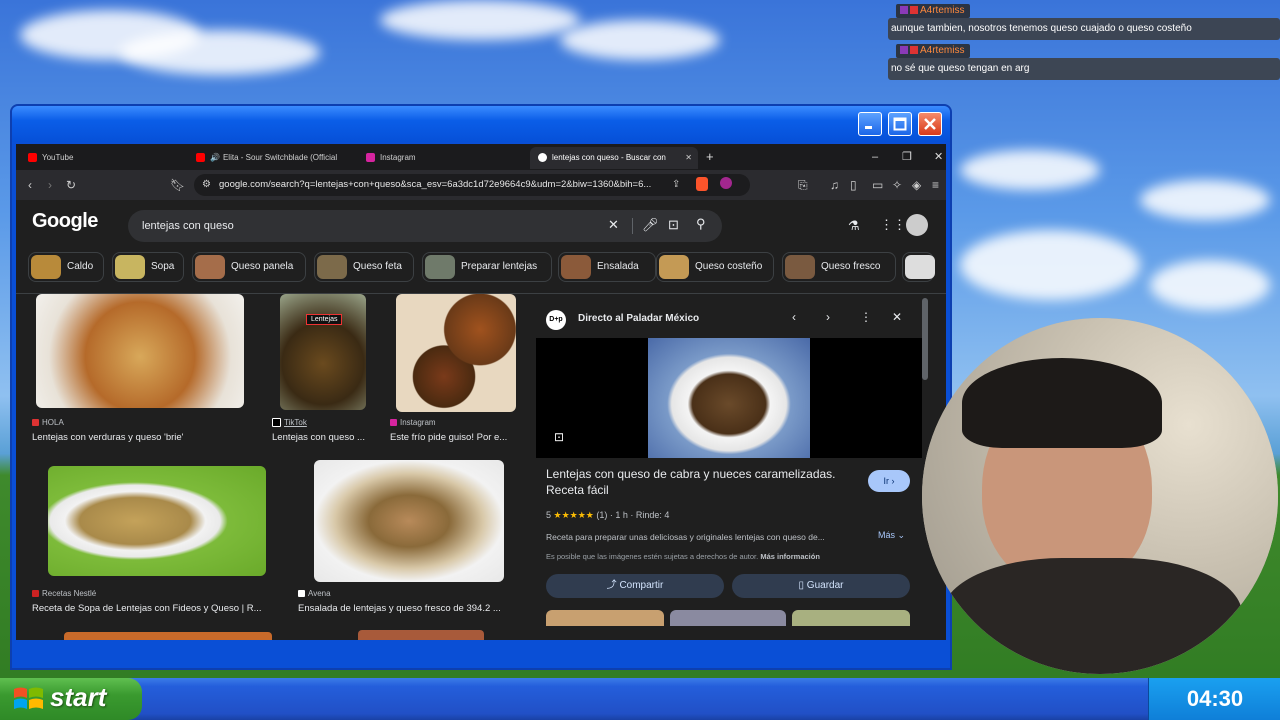  I want to click on site-info-icon: ⚙, so click(206, 185).